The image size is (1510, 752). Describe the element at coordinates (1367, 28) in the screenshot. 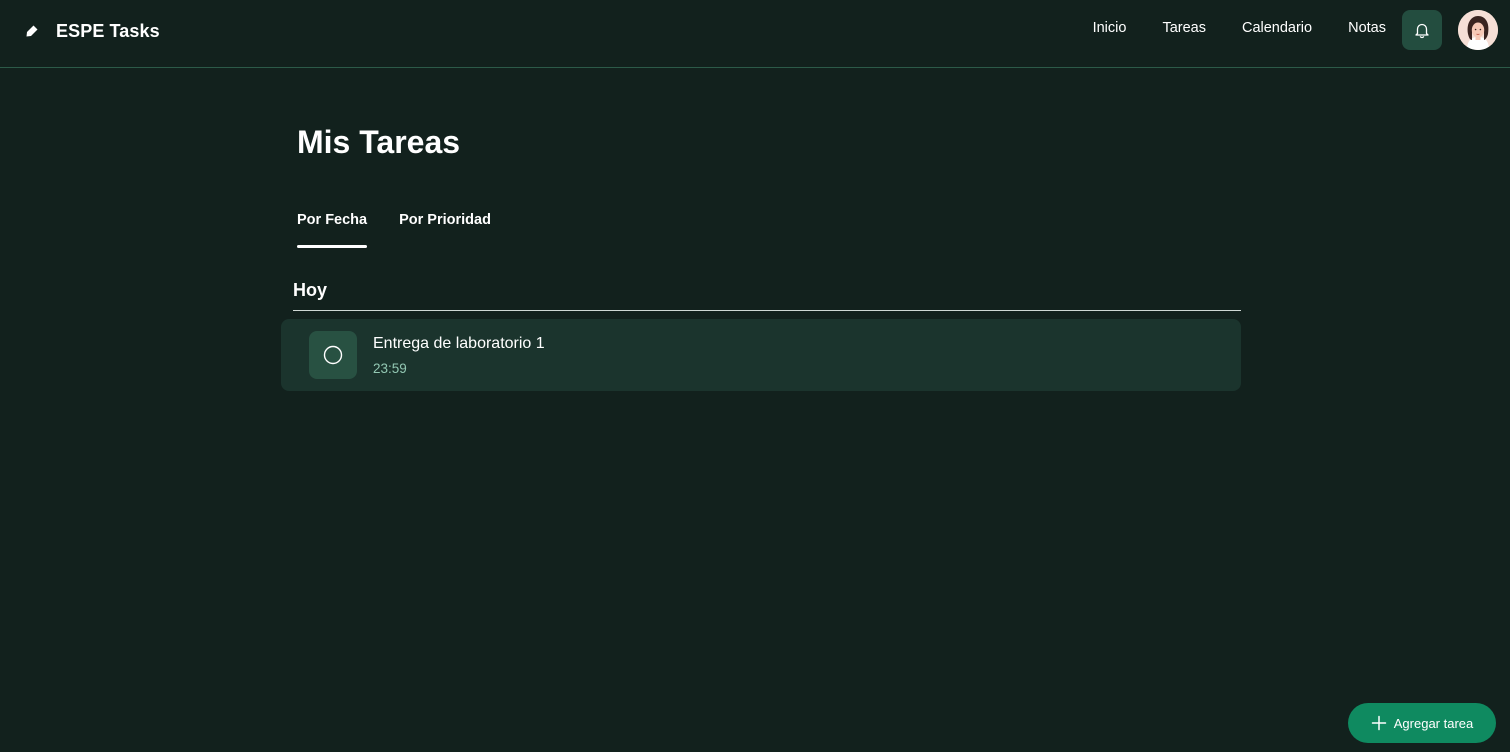

I see `nav-item-notas: Notas` at that location.